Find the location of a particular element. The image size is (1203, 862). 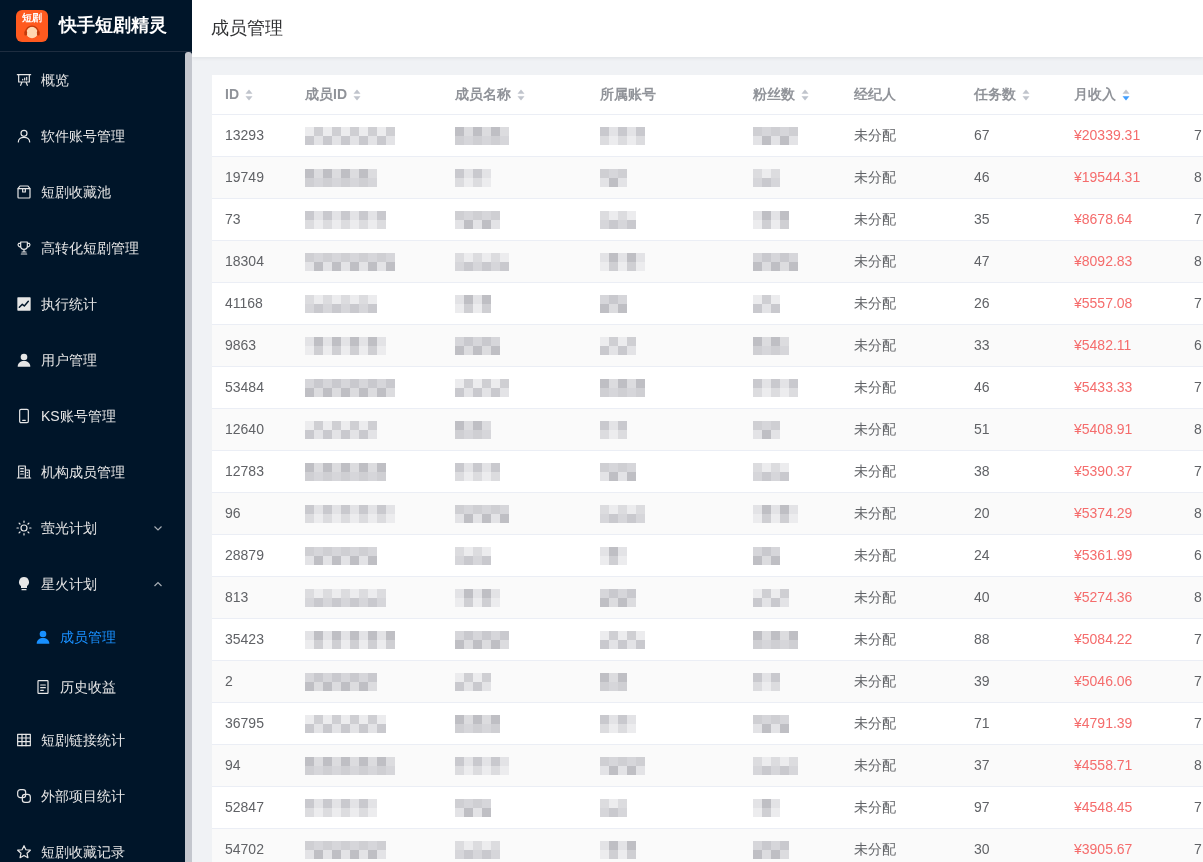

sidebar-item: KS账号管理 is located at coordinates (92, 416).